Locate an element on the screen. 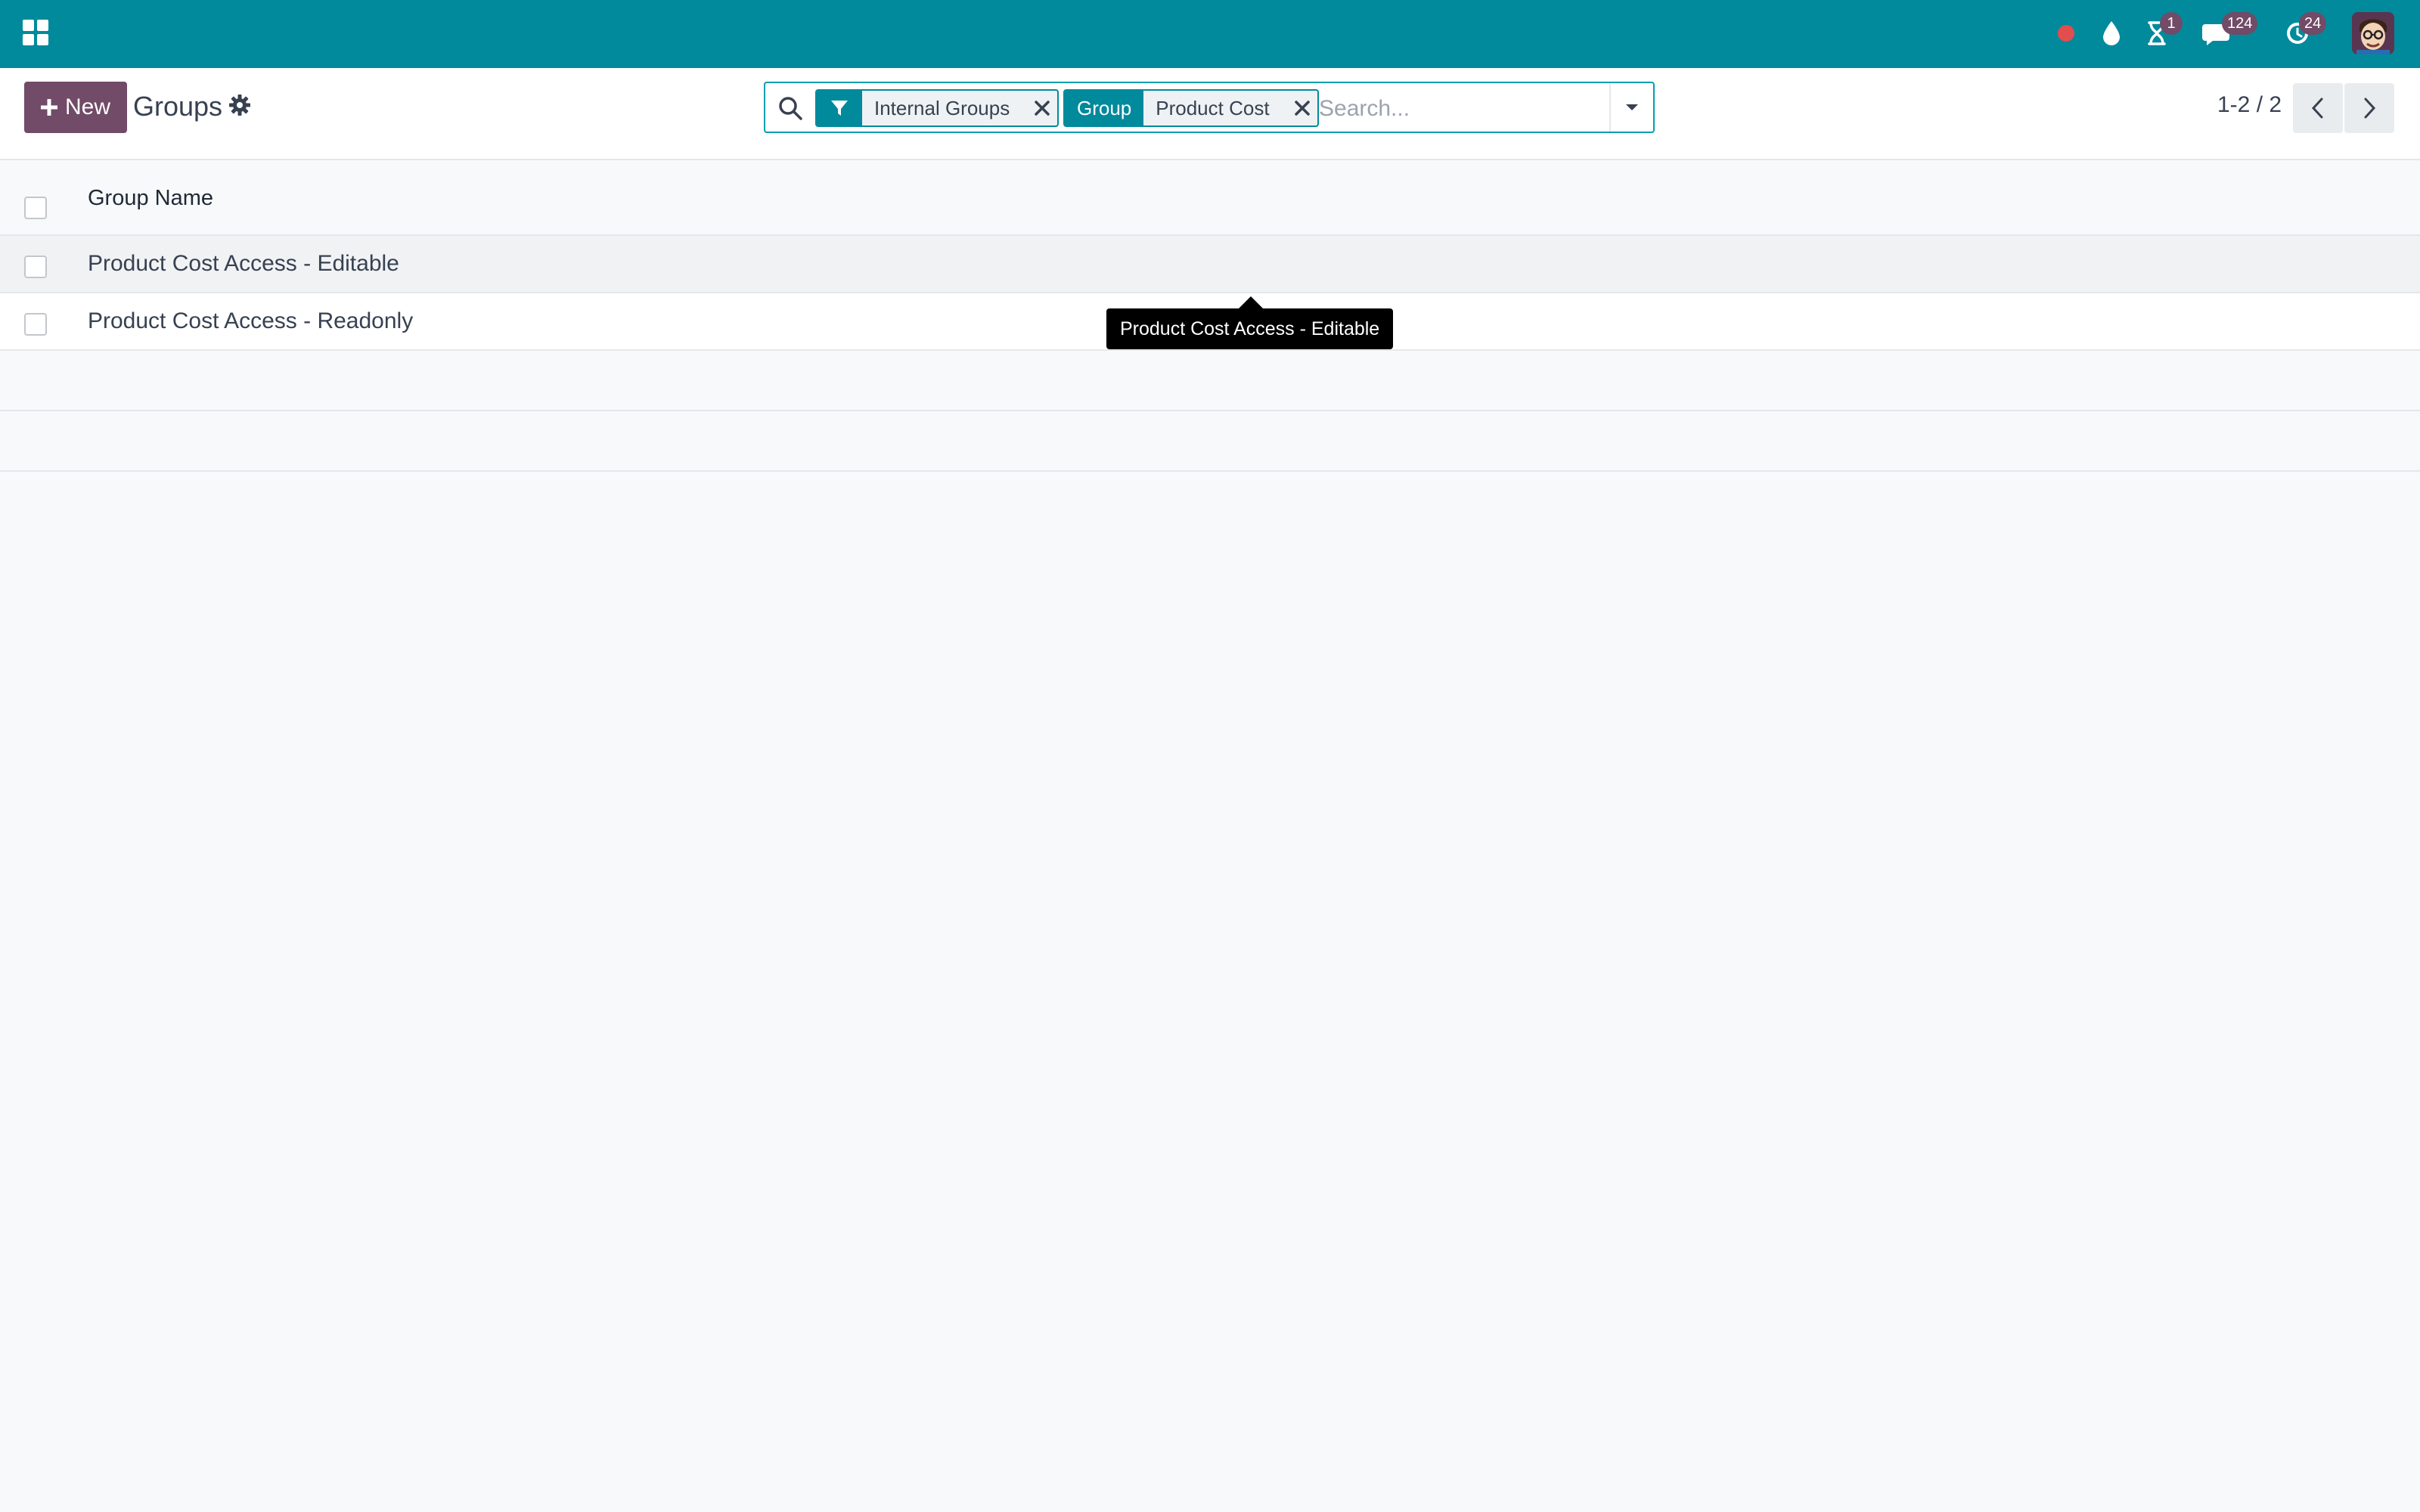 This screenshot has width=2420, height=1512. pager-previous-button is located at coordinates (2318, 108).